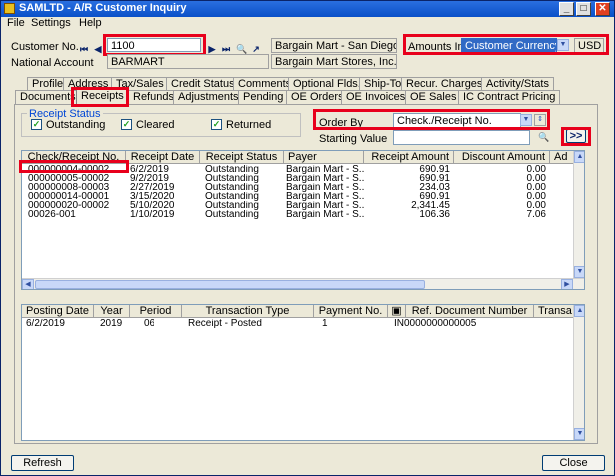 The image size is (615, 476). What do you see at coordinates (307, 9) in the screenshot?
I see `title-bar: SAMLTD - A/R Customer Inquiry _ □ ✕` at bounding box center [307, 9].